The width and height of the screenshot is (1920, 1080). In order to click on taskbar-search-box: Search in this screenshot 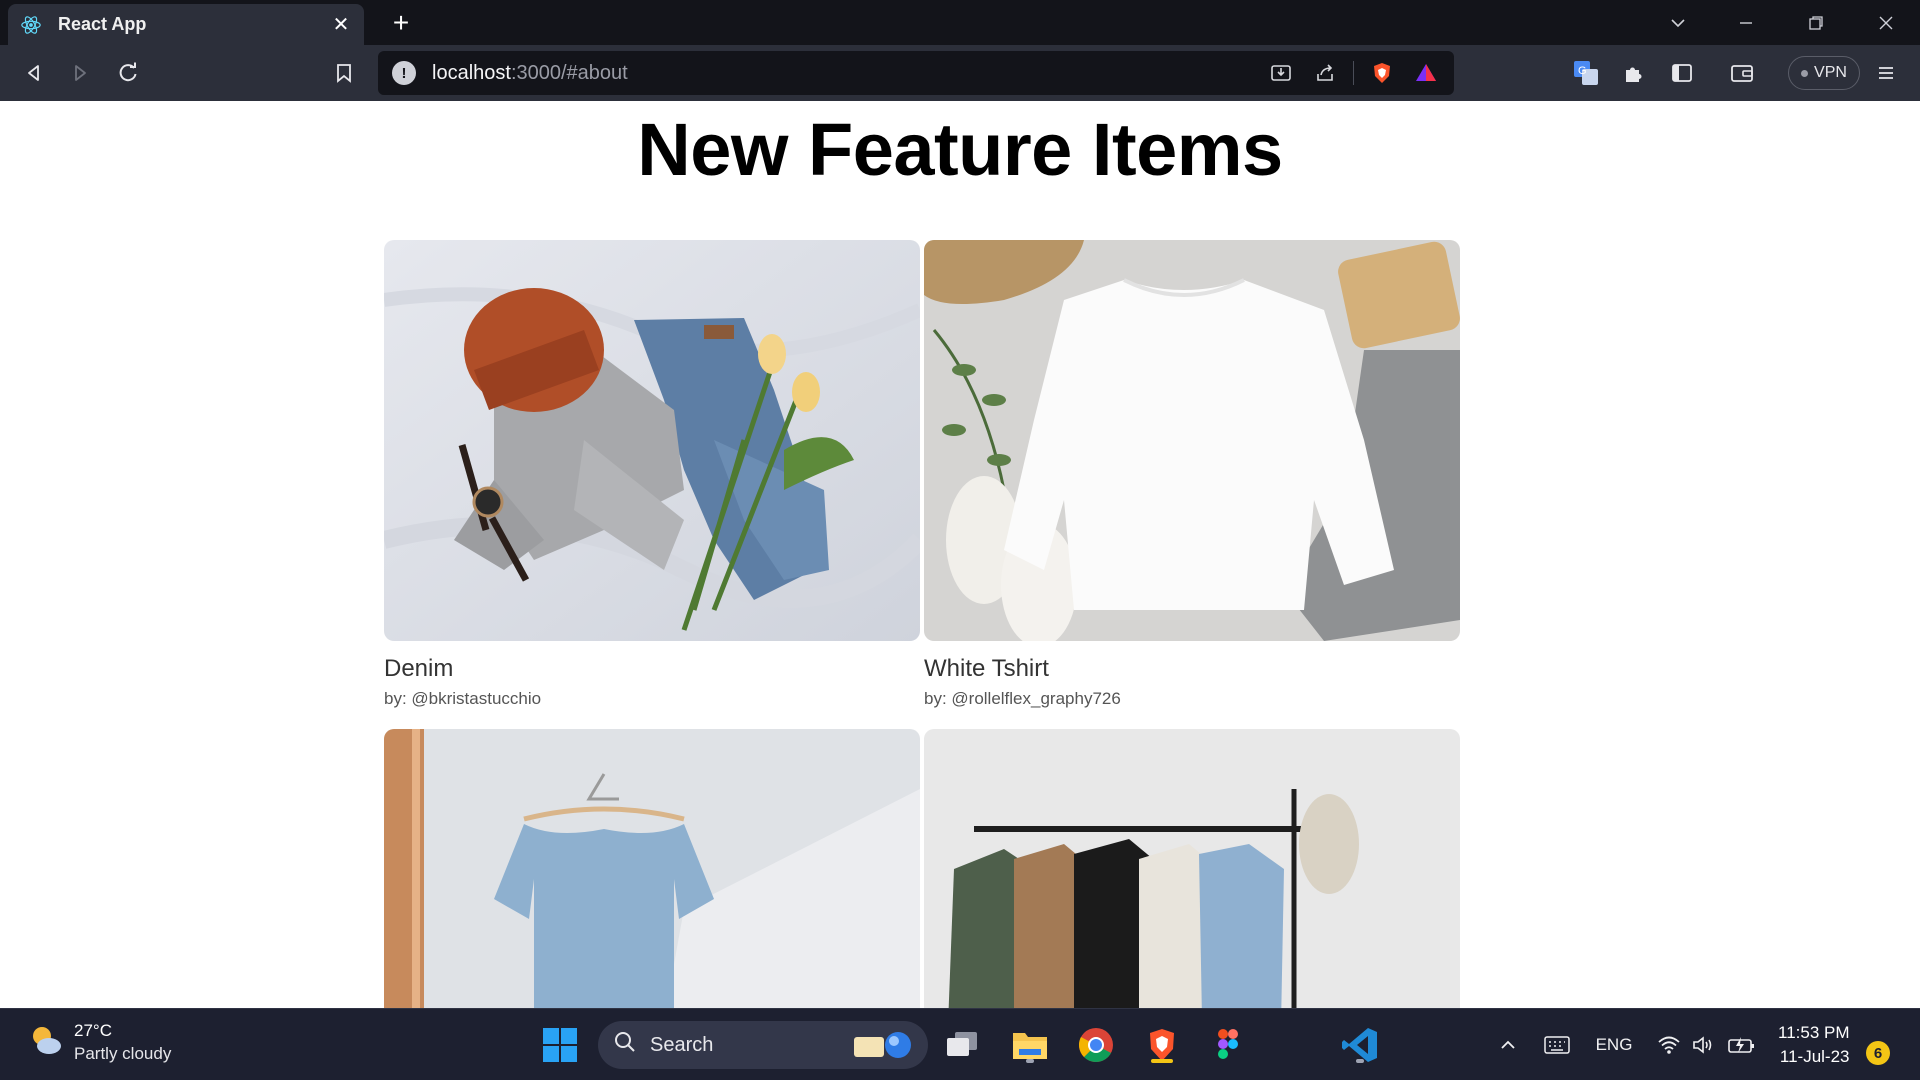, I will do `click(763, 1045)`.